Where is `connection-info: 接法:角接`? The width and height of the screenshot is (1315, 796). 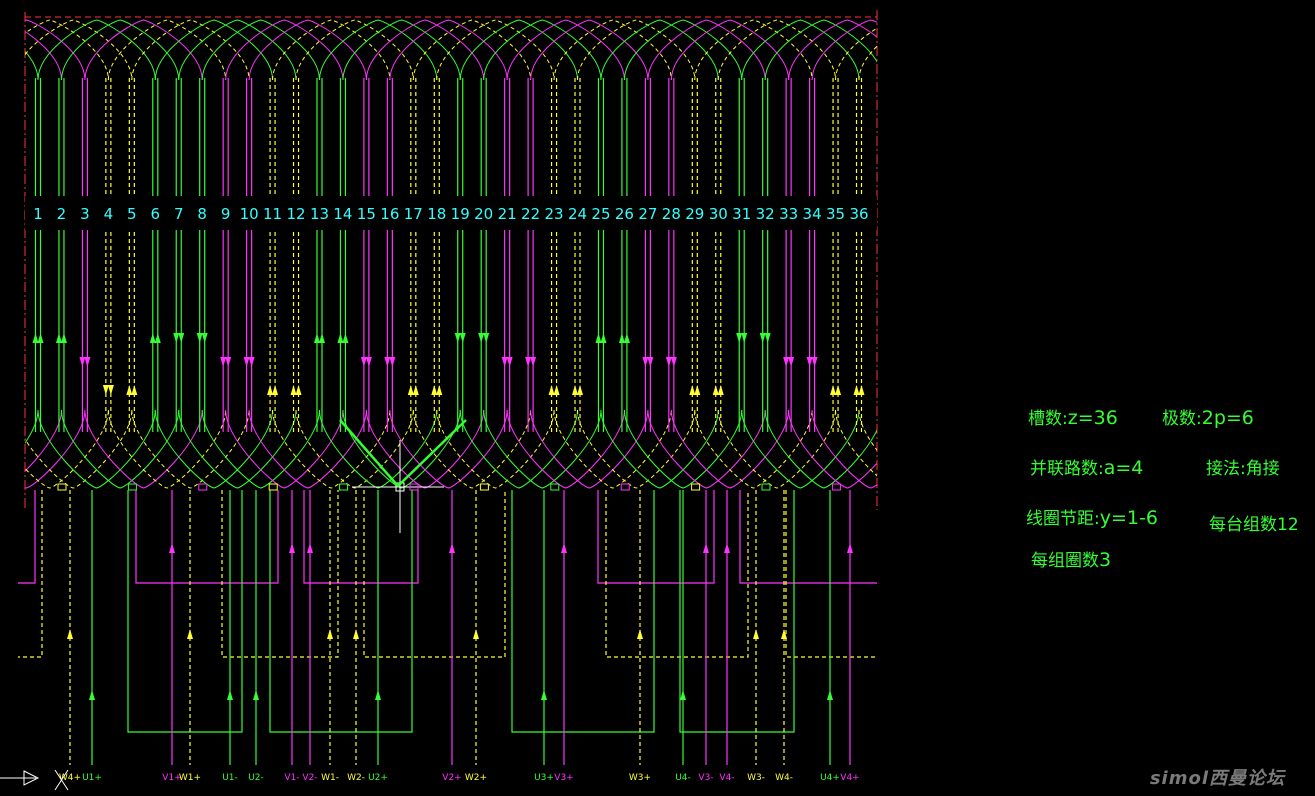
connection-info: 接法:角接 is located at coordinates (1243, 466).